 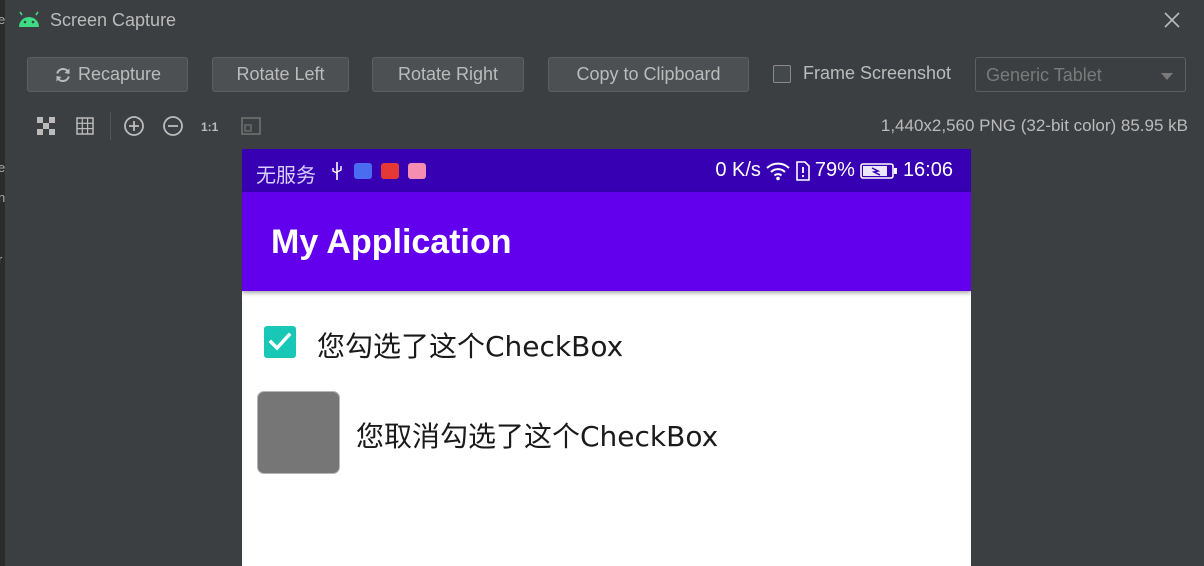 I want to click on close-icon, so click(x=1172, y=20).